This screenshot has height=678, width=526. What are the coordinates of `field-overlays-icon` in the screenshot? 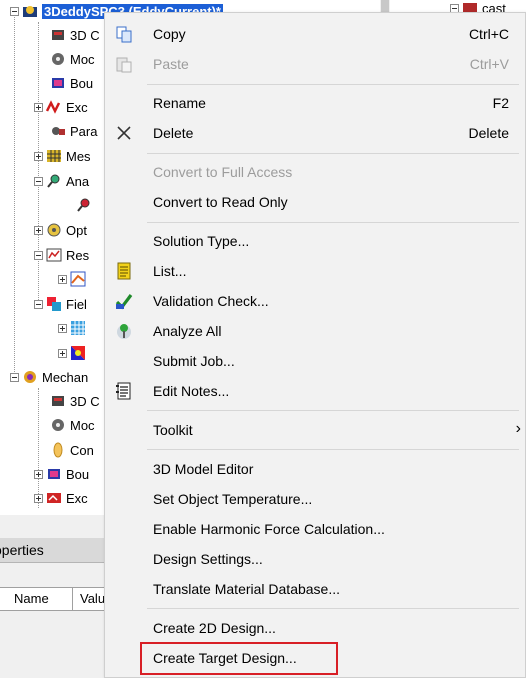 It's located at (54, 304).